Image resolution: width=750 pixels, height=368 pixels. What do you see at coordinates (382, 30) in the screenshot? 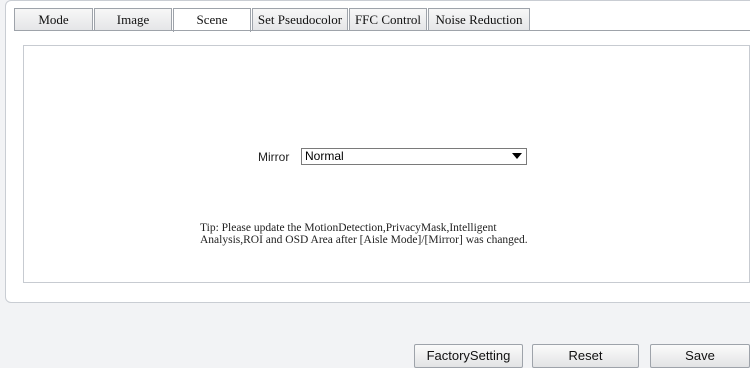
I see `tab-divider` at bounding box center [382, 30].